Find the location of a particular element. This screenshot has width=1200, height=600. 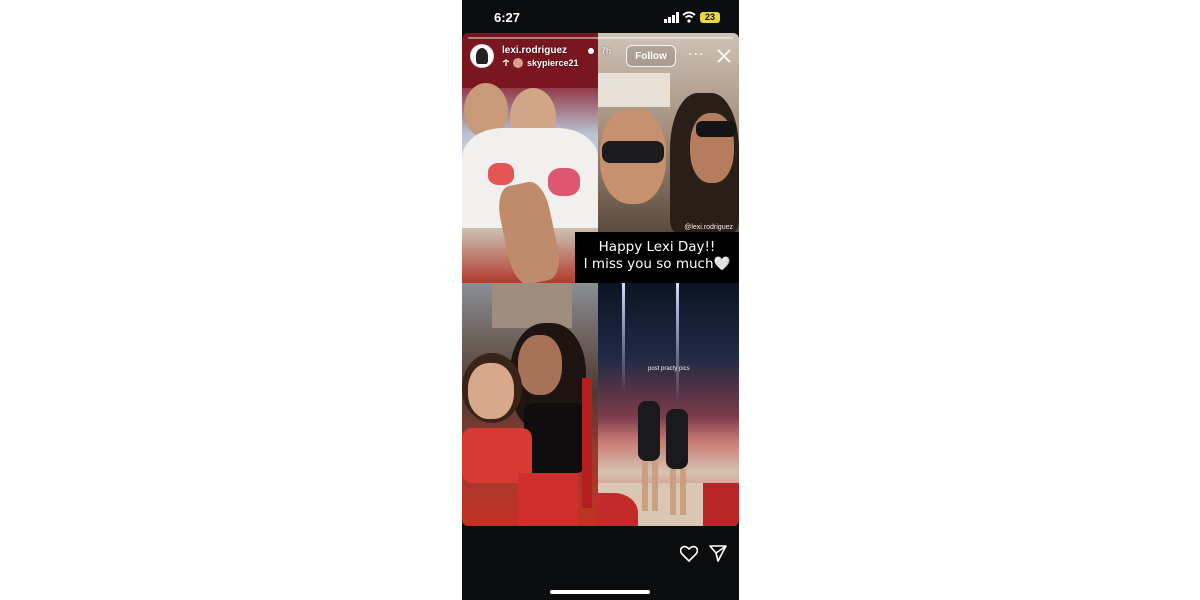

heart-icon is located at coordinates (689, 553).